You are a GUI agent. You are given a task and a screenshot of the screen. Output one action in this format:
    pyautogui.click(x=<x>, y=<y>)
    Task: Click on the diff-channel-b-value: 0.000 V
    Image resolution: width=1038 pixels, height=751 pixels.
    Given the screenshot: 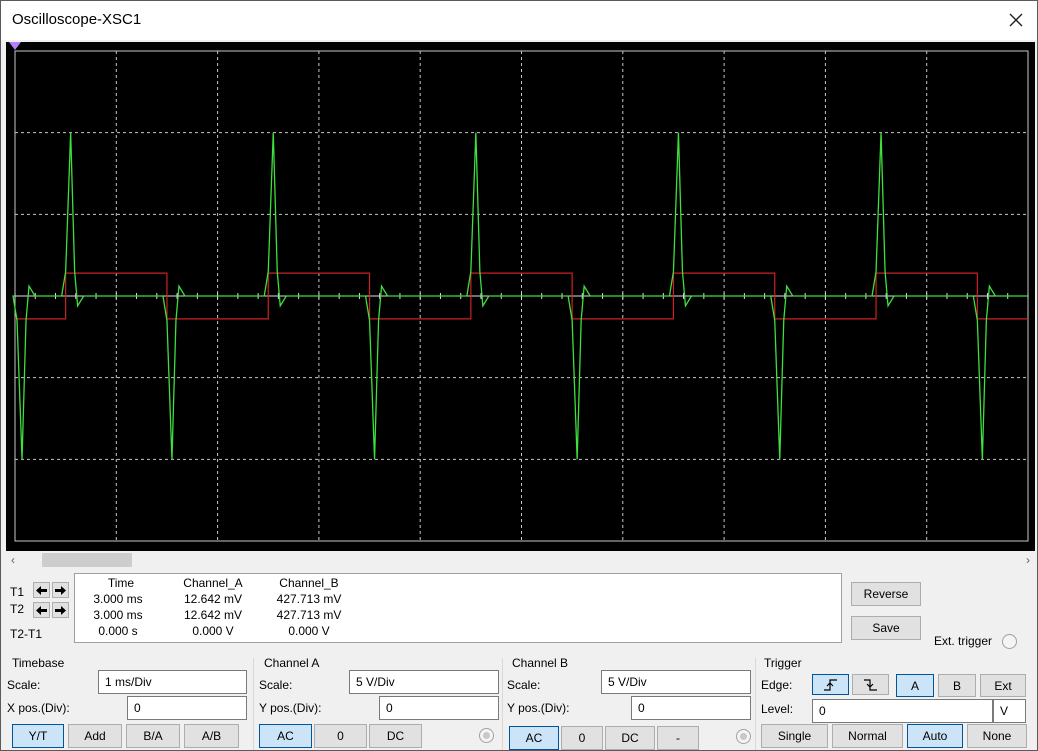 What is the action you would take?
    pyautogui.click(x=309, y=631)
    